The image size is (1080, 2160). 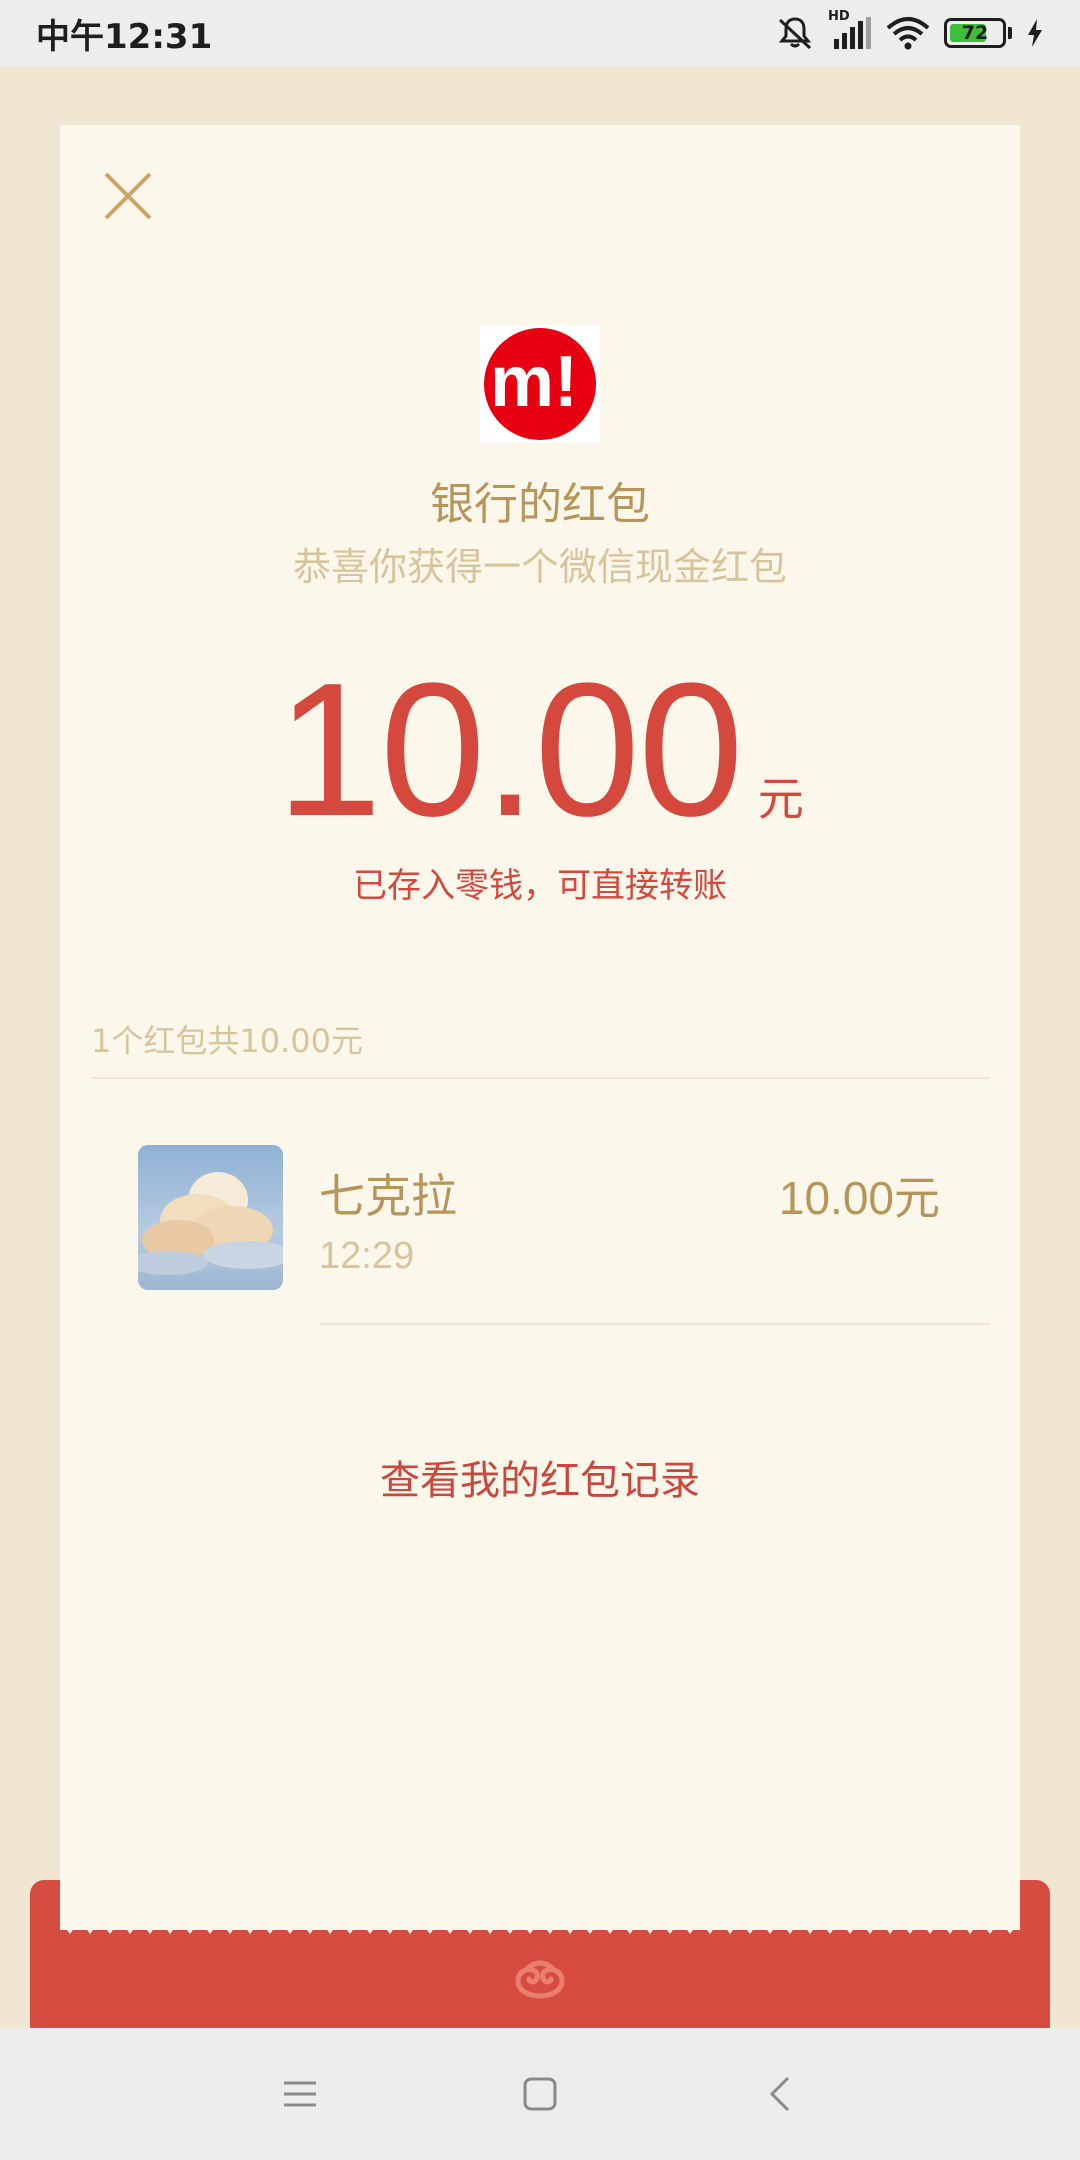 I want to click on charging-icon, so click(x=1035, y=33).